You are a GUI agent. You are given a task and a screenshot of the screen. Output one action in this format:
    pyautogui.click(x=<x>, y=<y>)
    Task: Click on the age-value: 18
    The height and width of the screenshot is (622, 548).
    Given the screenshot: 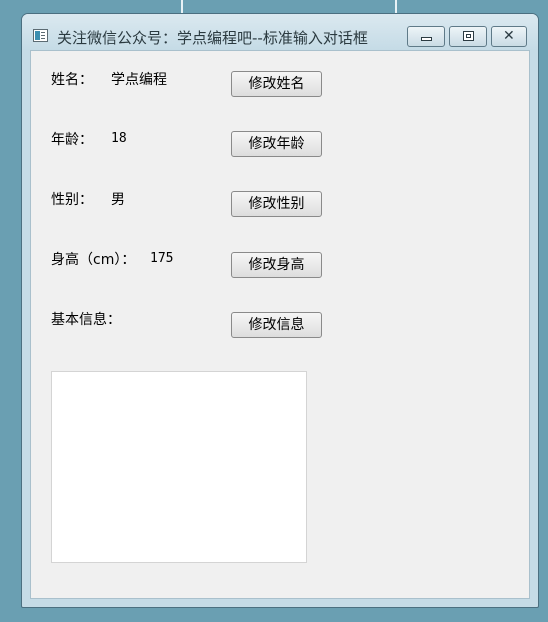 What is the action you would take?
    pyautogui.click(x=119, y=138)
    